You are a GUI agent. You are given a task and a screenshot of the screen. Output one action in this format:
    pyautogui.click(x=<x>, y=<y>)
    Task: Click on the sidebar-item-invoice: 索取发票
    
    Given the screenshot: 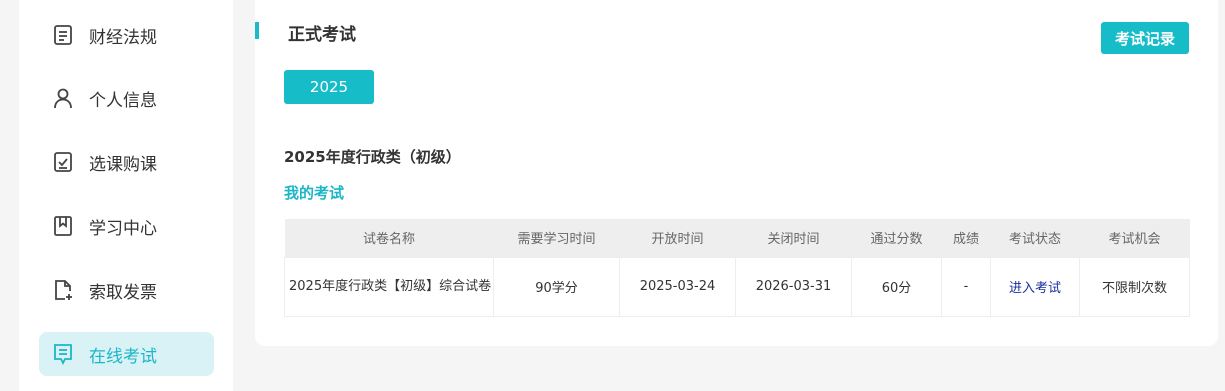 What is the action you would take?
    pyautogui.click(x=126, y=290)
    